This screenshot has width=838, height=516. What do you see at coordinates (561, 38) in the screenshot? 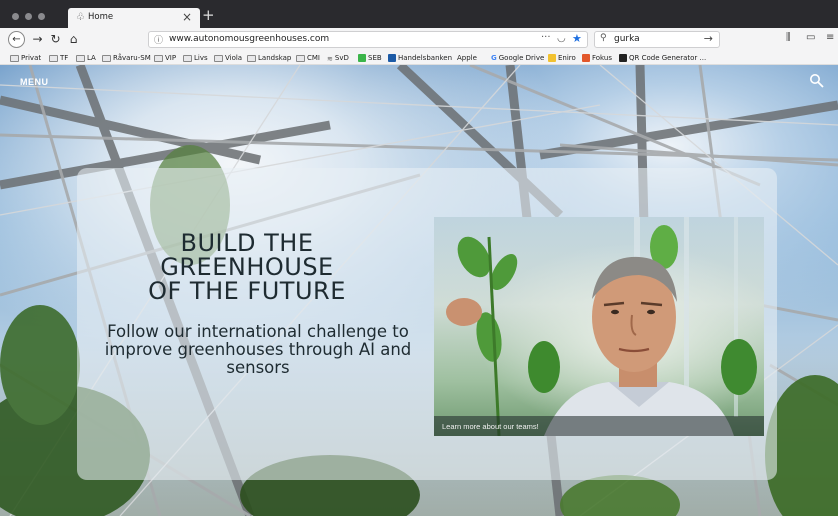
I see `pocket-icon: ◡` at bounding box center [561, 38].